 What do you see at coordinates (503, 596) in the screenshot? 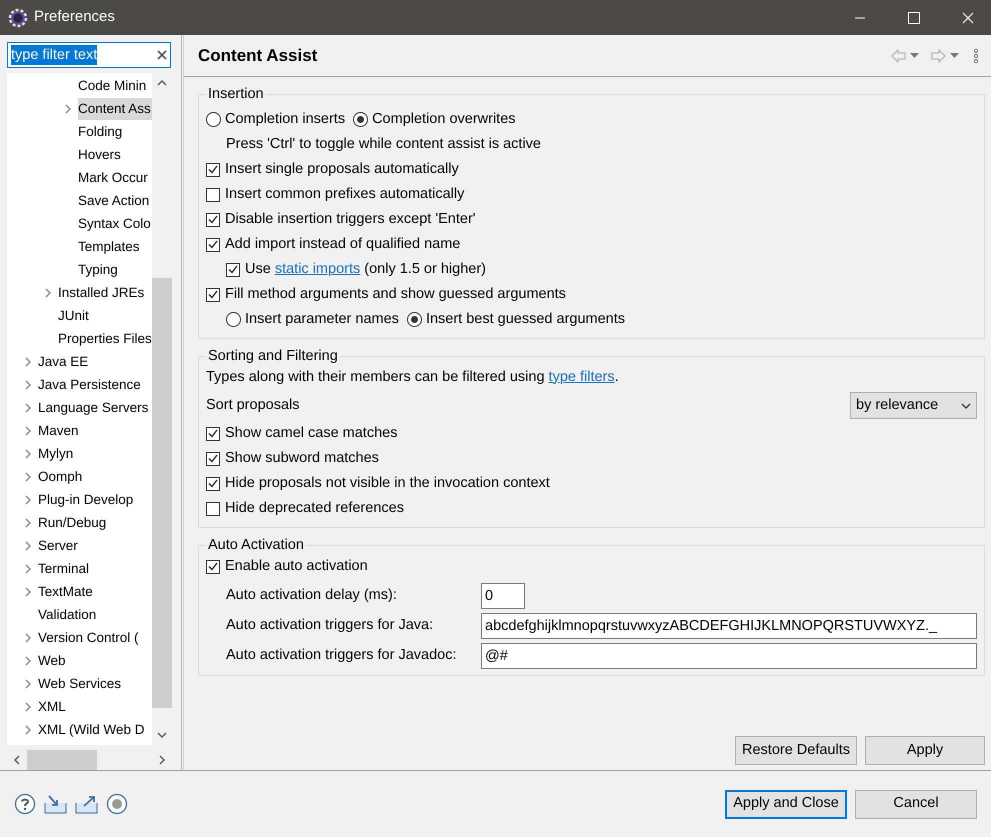
I see `text-field: 0` at bounding box center [503, 596].